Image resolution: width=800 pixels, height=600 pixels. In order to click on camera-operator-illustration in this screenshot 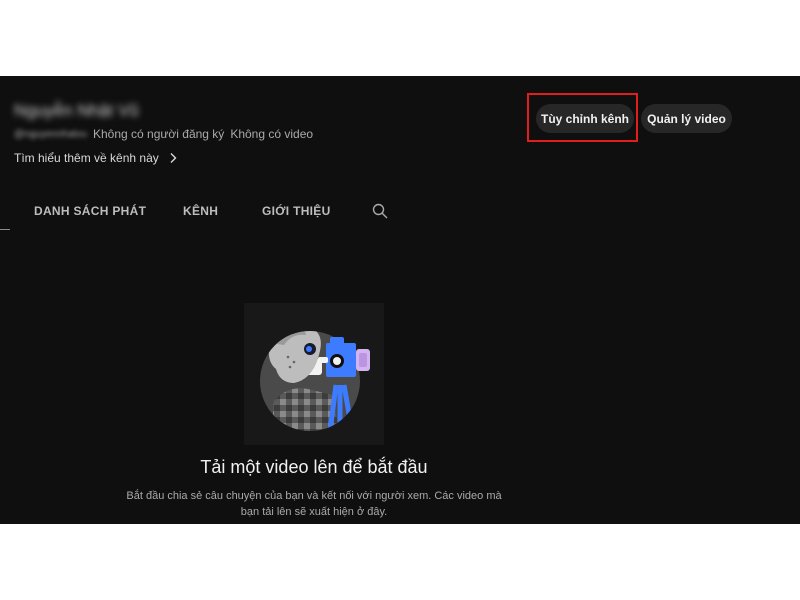, I will do `click(314, 374)`.